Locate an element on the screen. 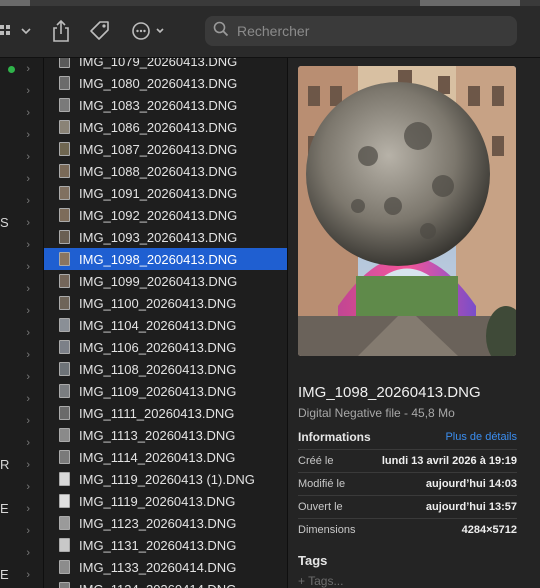 The width and height of the screenshot is (540, 588). file-row: IMG_1086_20260413.DNG is located at coordinates (165, 127).